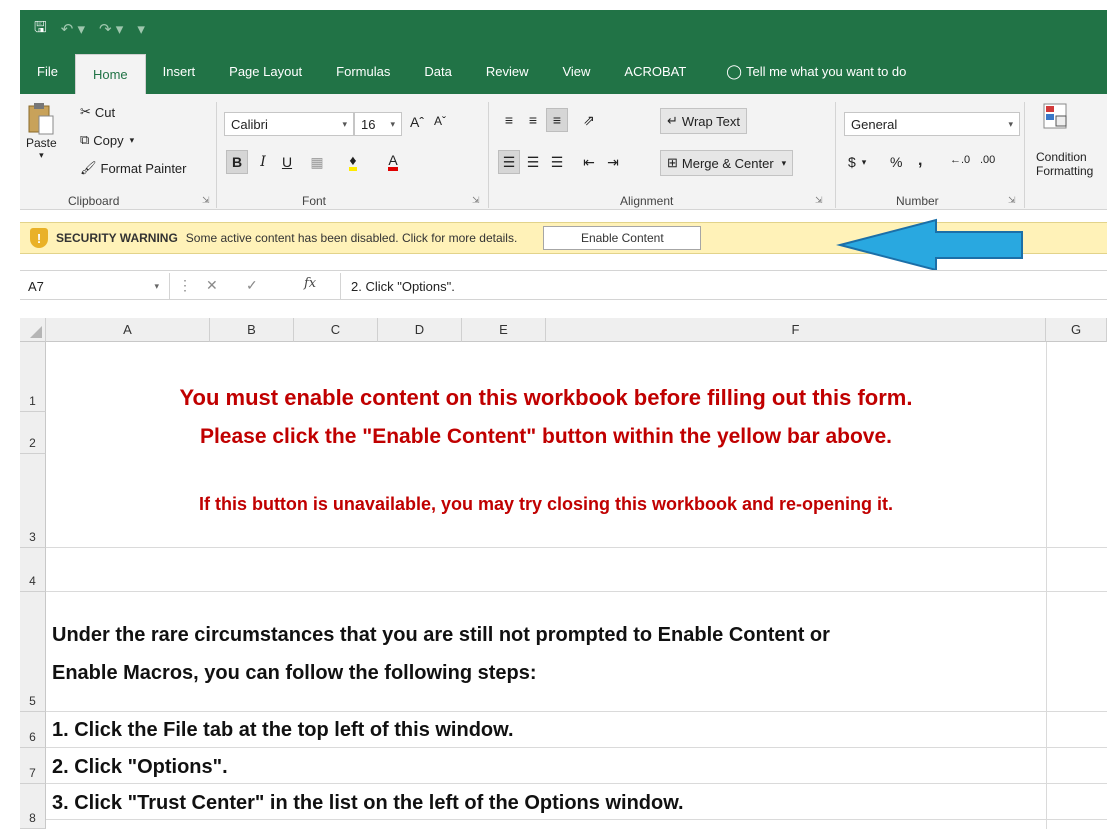  I want to click on save-icon: 🖫, so click(40, 29).